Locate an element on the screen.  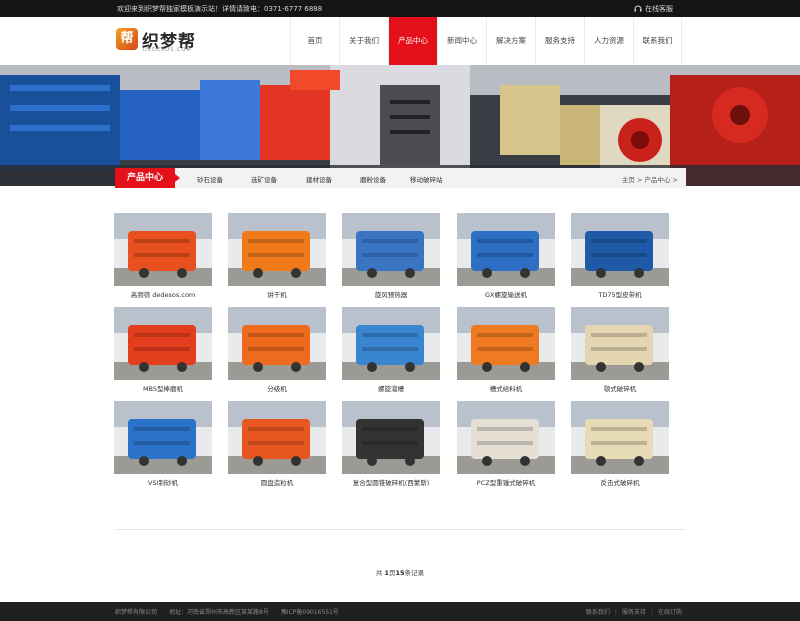
nav-item-support: 服务支持 is located at coordinates (559, 41).